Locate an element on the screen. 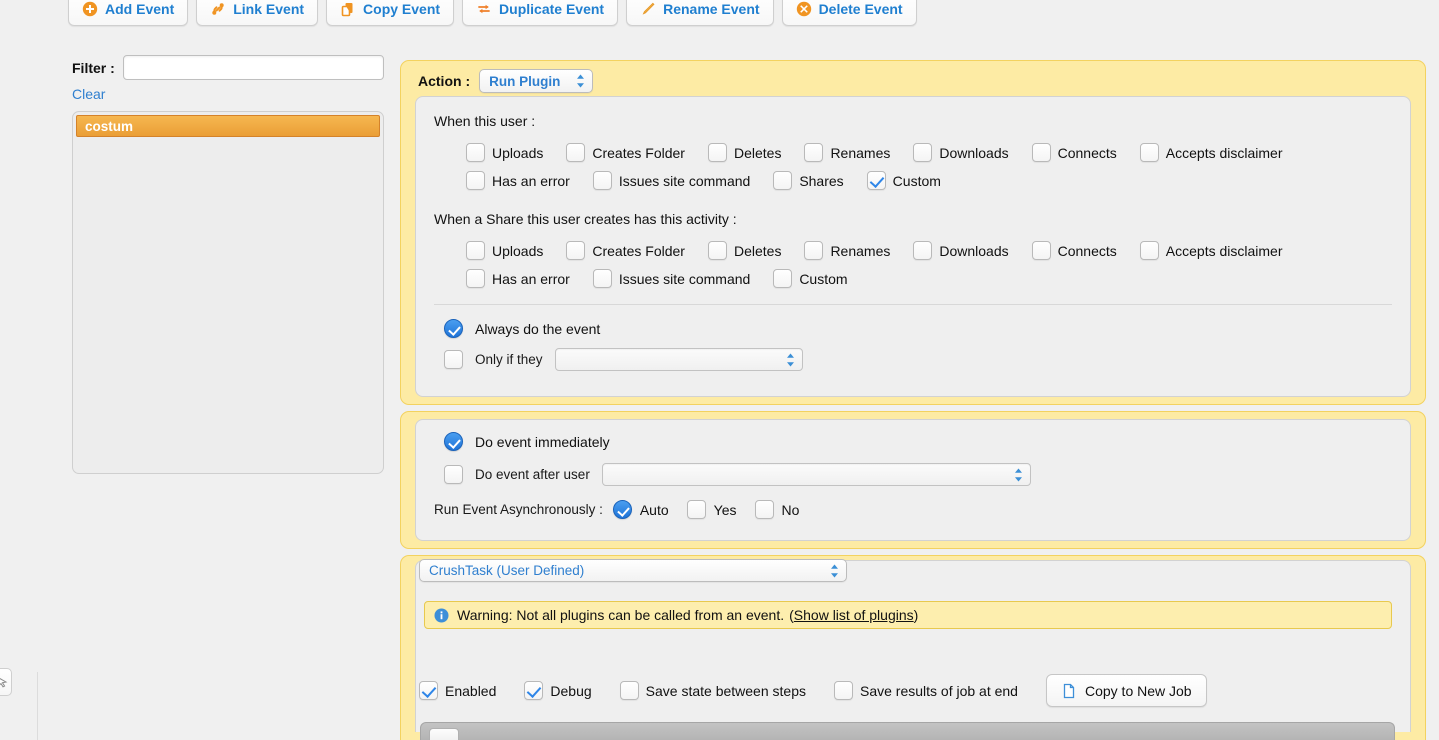 The image size is (1439, 740). checkbox-label: Shares is located at coordinates (821, 180).